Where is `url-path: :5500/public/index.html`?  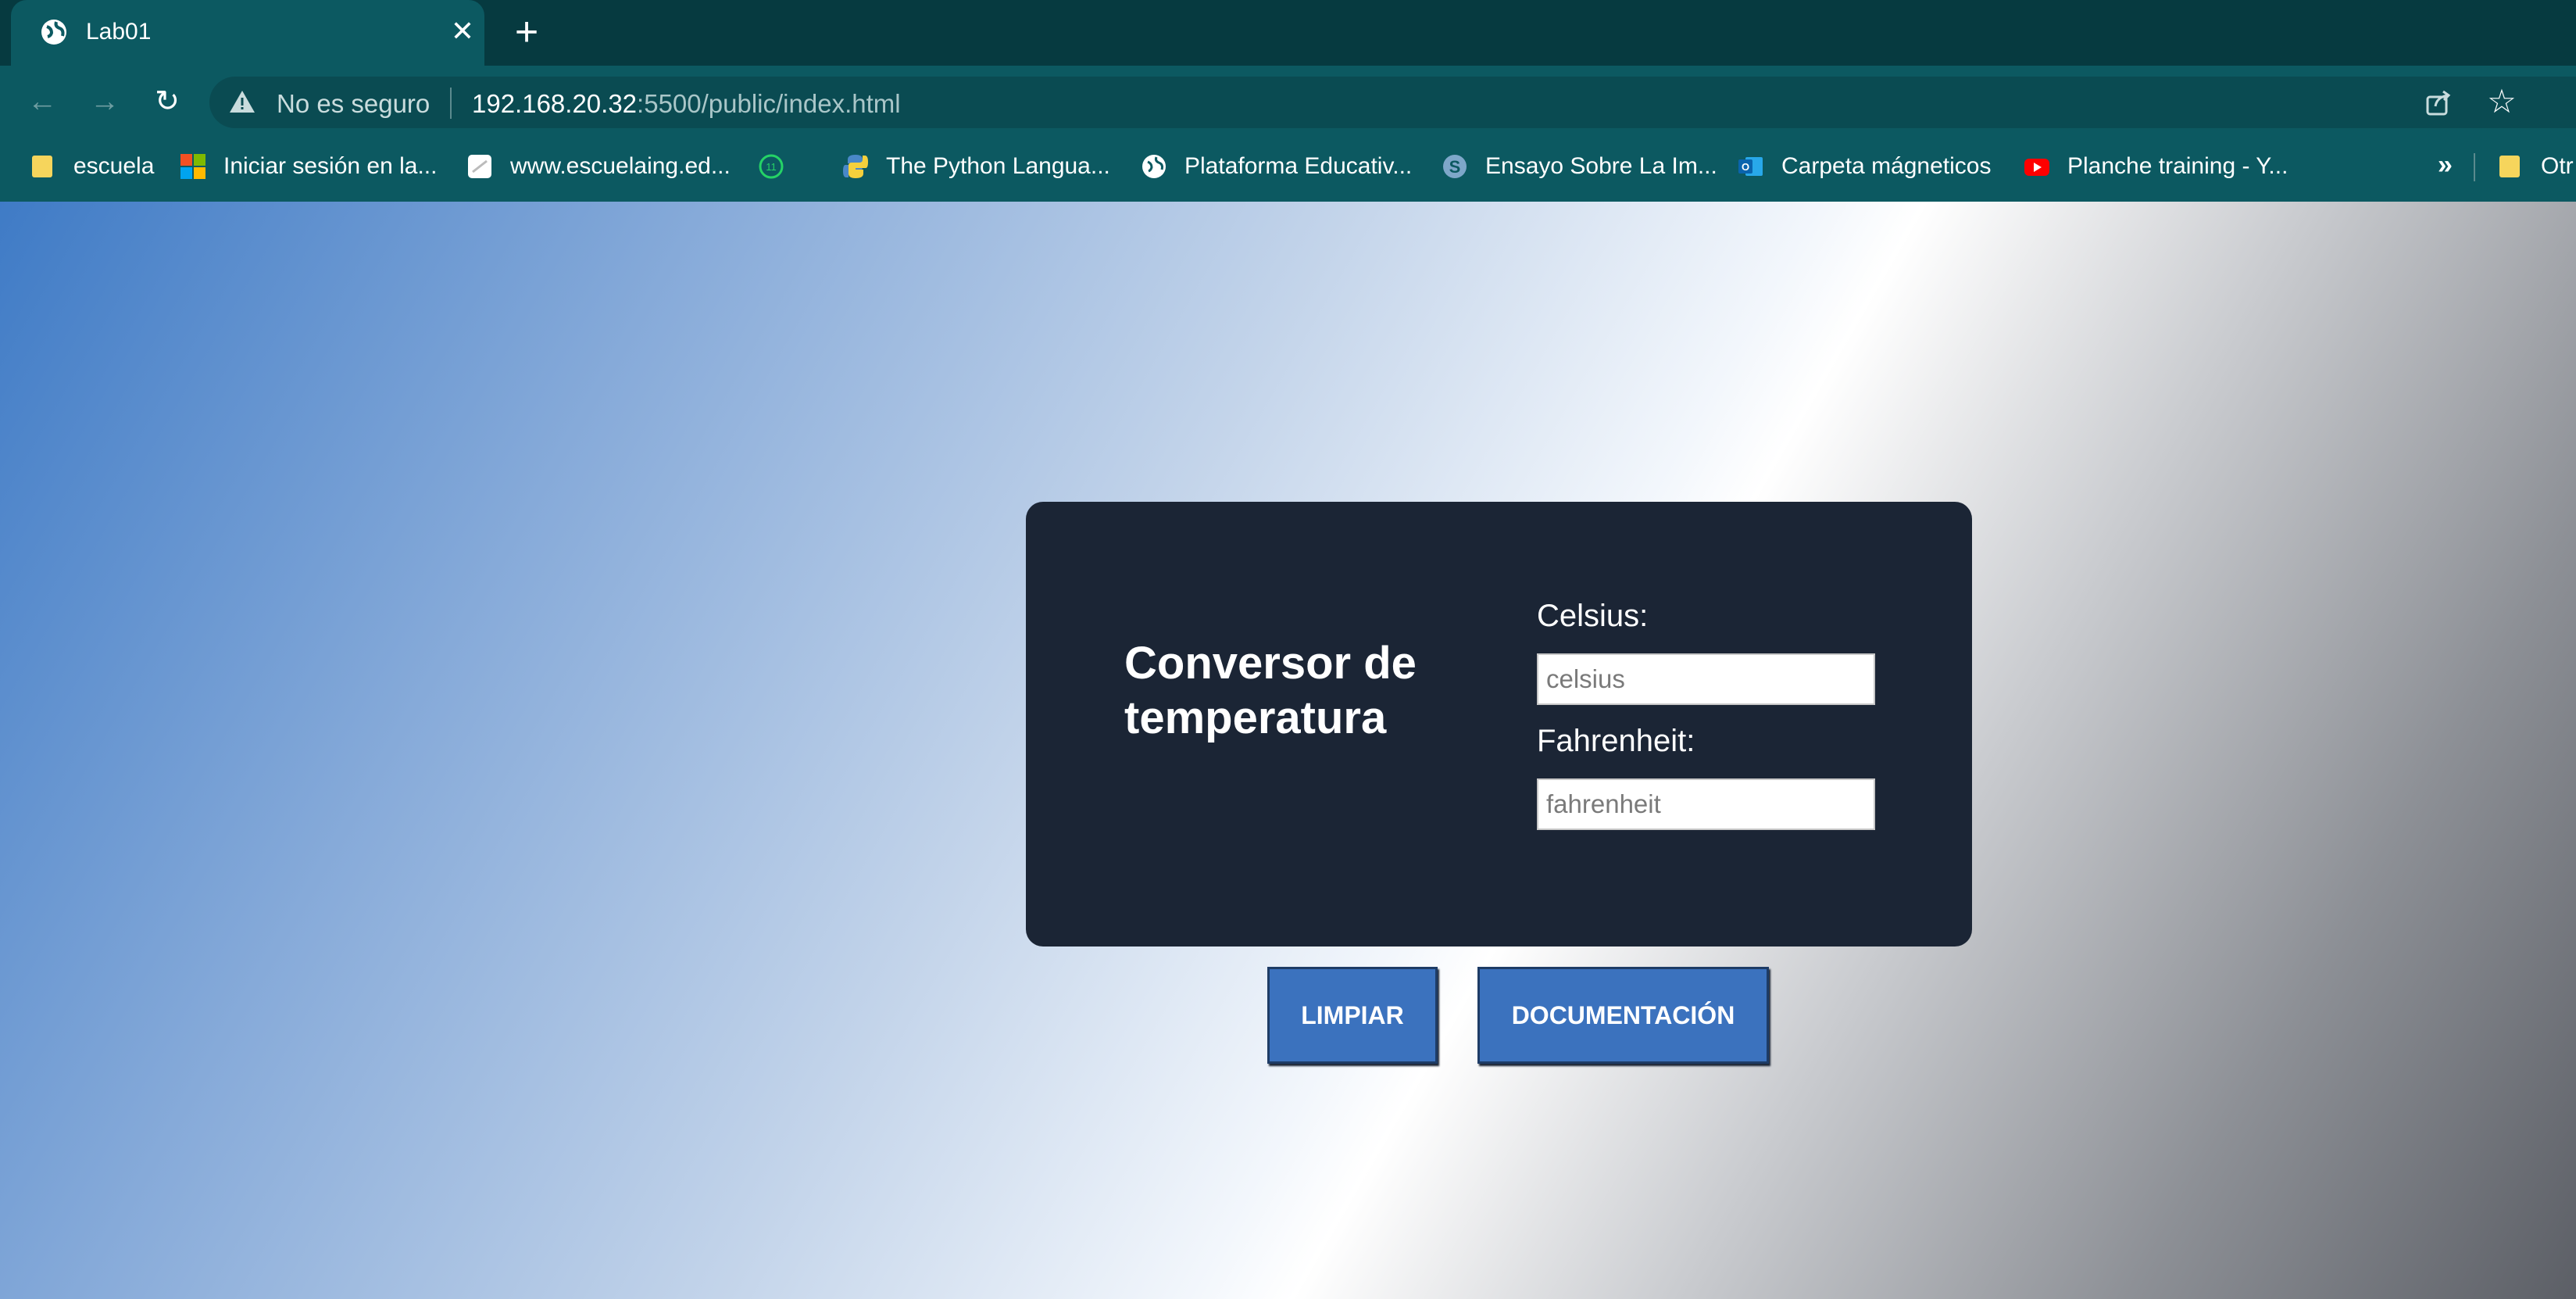 url-path: :5500/public/index.html is located at coordinates (769, 103).